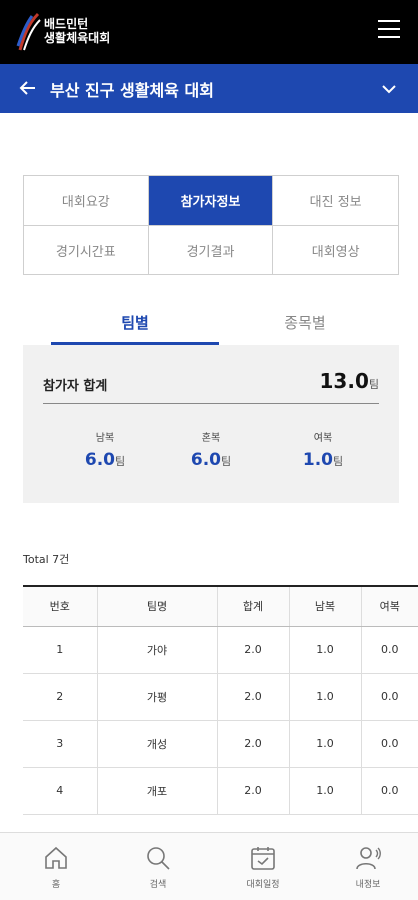  What do you see at coordinates (56, 857) in the screenshot?
I see `home-icon` at bounding box center [56, 857].